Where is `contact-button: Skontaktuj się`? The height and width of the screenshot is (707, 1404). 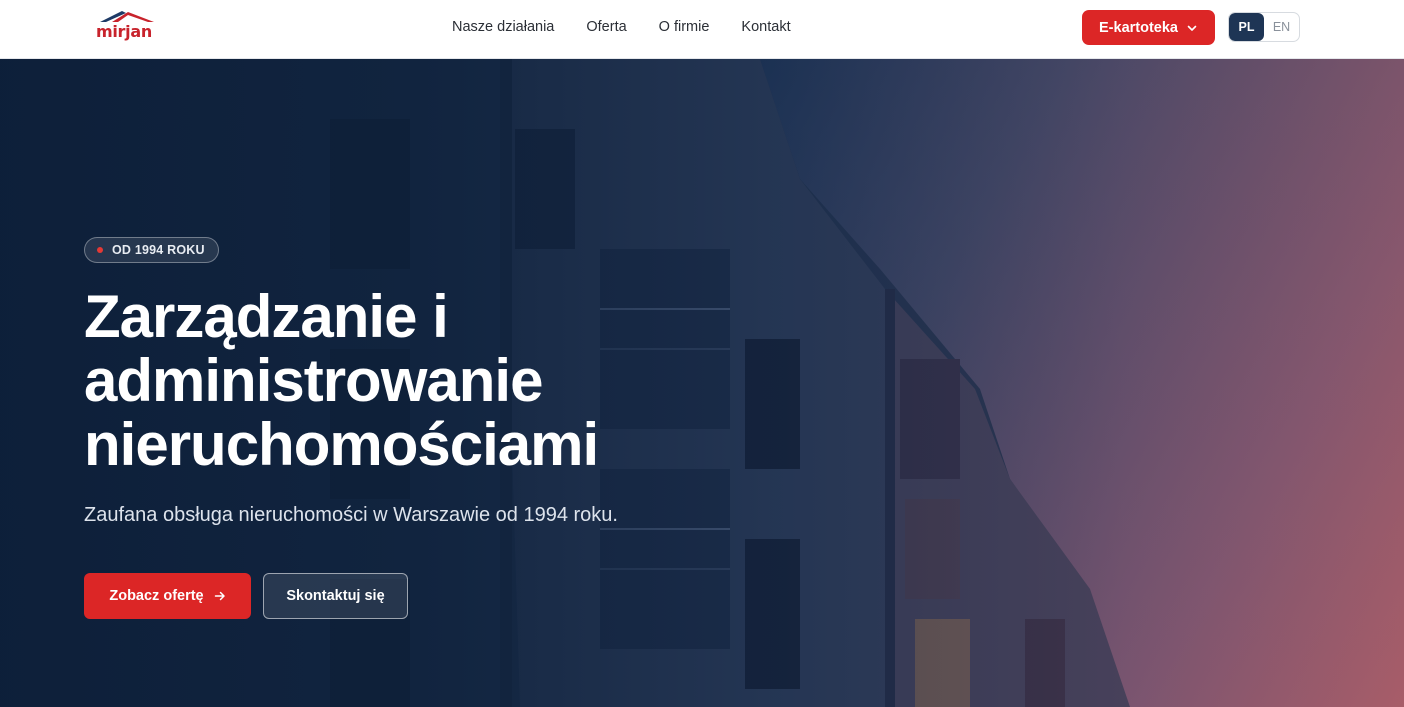 contact-button: Skontaktuj się is located at coordinates (335, 596).